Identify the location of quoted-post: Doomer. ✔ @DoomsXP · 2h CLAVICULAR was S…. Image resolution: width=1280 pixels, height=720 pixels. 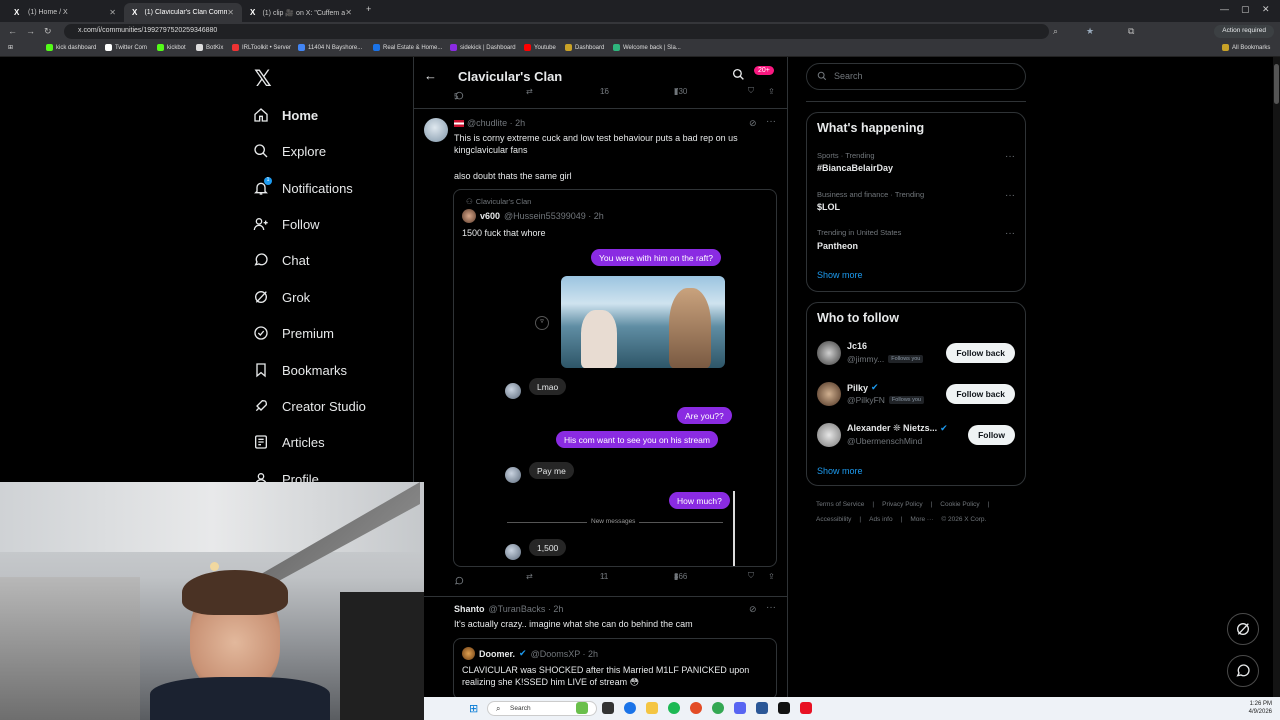
(615, 669).